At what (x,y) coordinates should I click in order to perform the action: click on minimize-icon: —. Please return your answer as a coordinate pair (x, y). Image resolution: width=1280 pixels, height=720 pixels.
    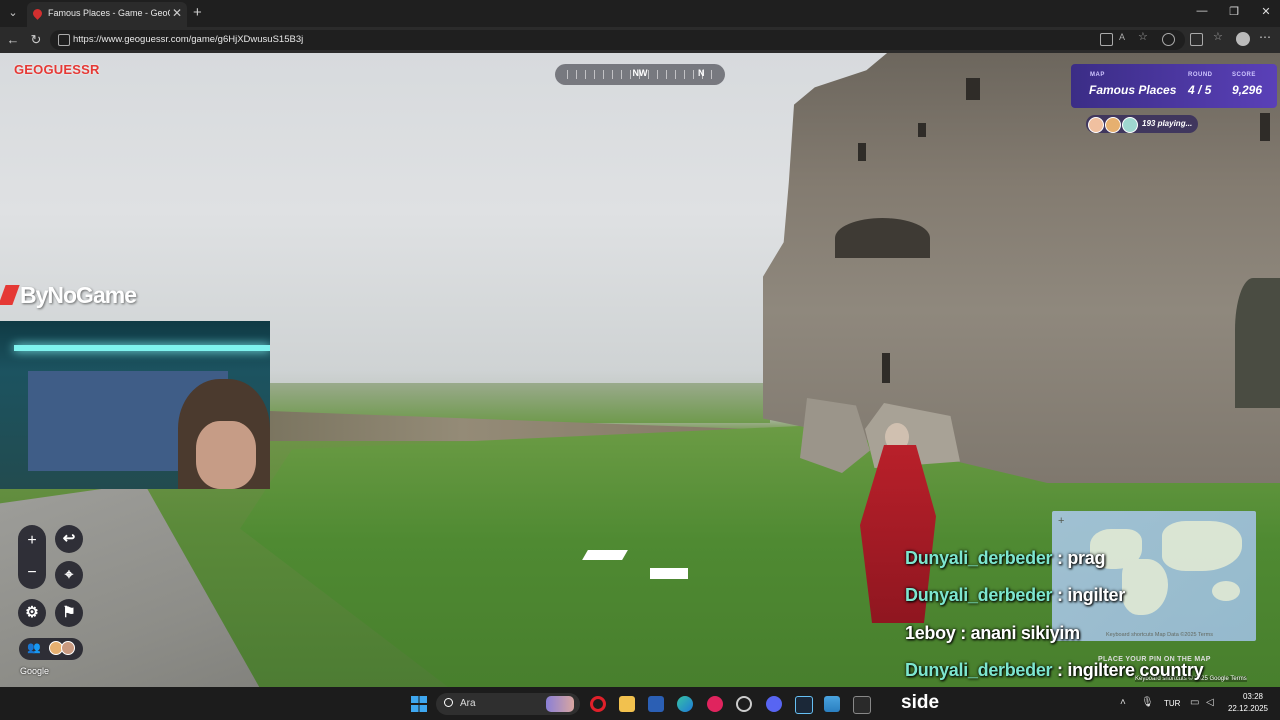
    Looking at the image, I should click on (1202, 11).